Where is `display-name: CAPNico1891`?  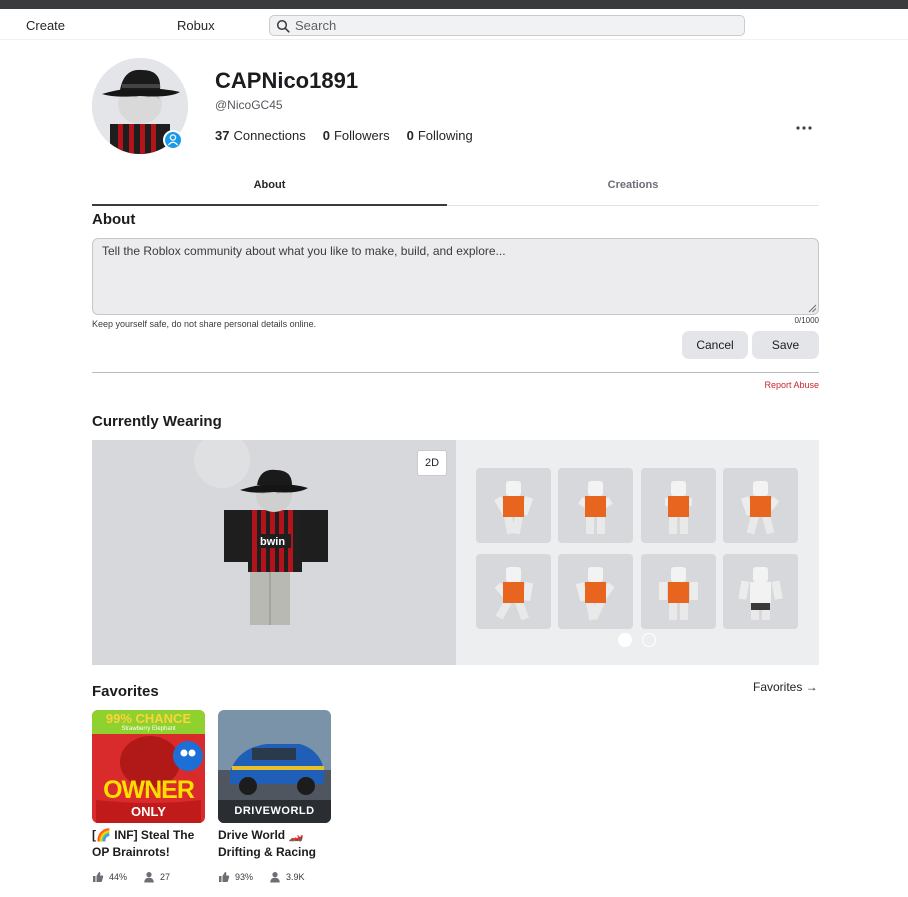
display-name: CAPNico1891 is located at coordinates (287, 80).